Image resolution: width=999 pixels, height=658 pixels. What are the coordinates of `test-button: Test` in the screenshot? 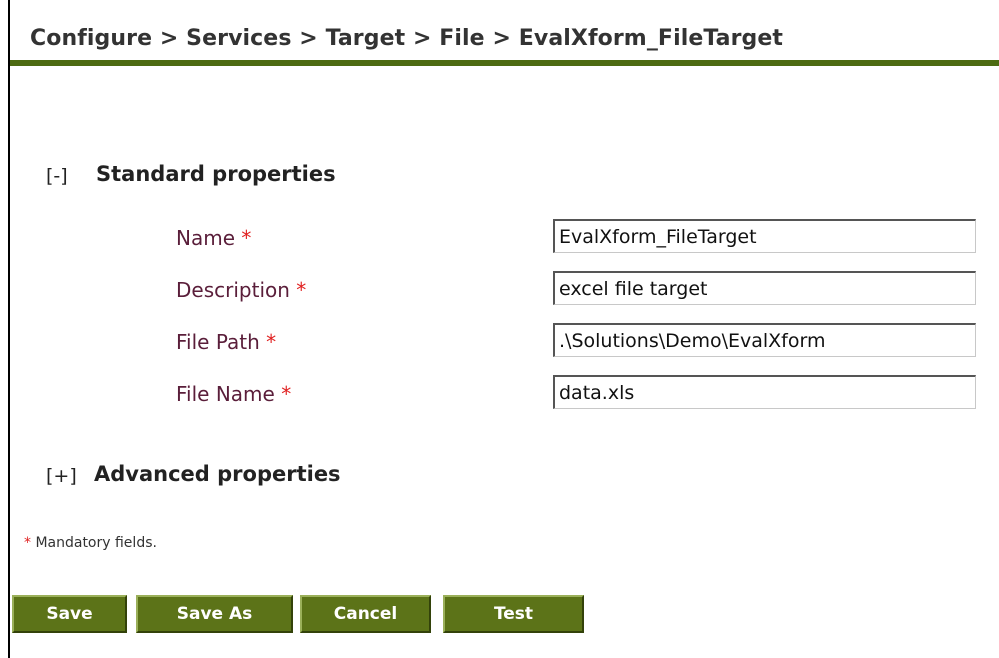 It's located at (513, 614).